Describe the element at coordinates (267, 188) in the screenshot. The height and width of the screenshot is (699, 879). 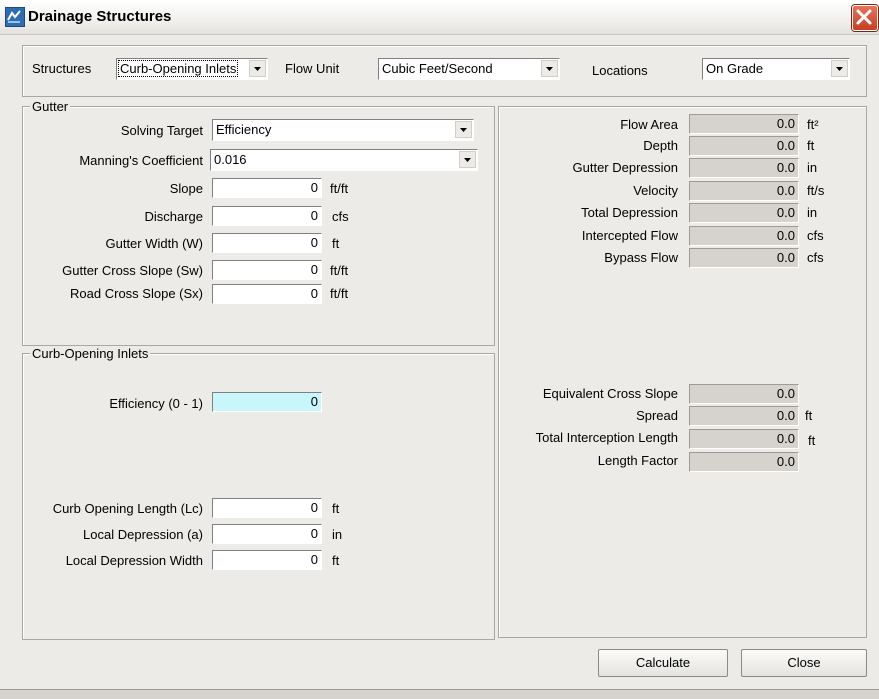
I see `slope-input: 0` at that location.